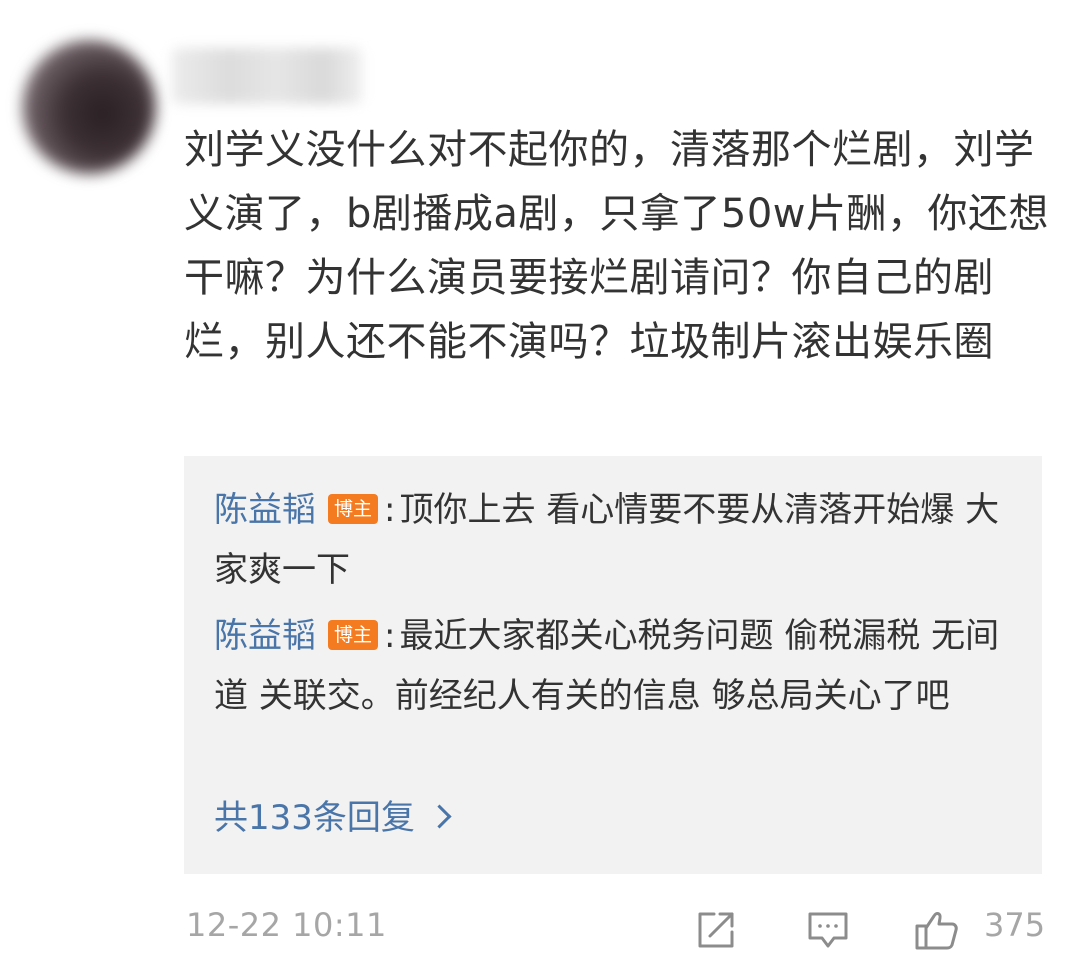 The image size is (1078, 972). Describe the element at coordinates (267, 76) in the screenshot. I see `username-blurred` at that location.